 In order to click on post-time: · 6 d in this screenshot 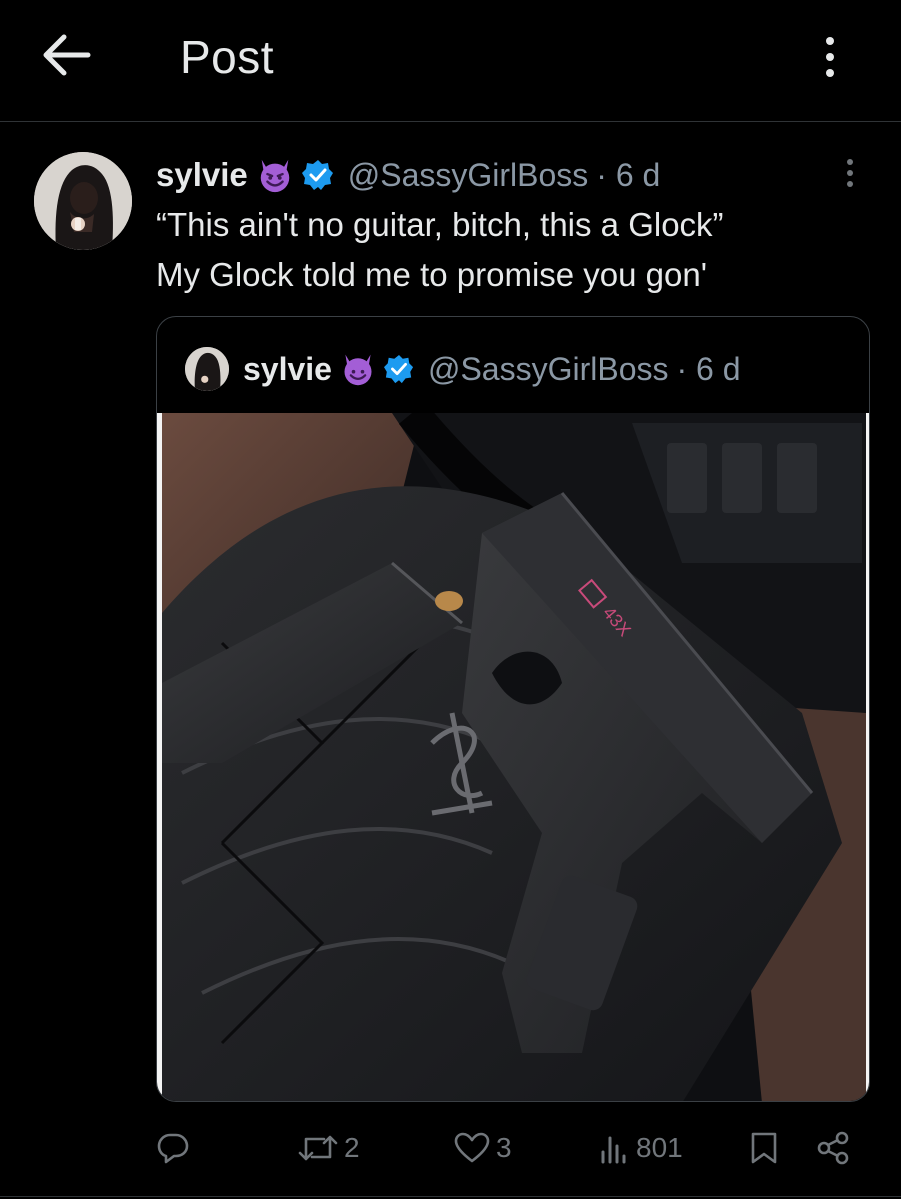, I will do `click(628, 174)`.